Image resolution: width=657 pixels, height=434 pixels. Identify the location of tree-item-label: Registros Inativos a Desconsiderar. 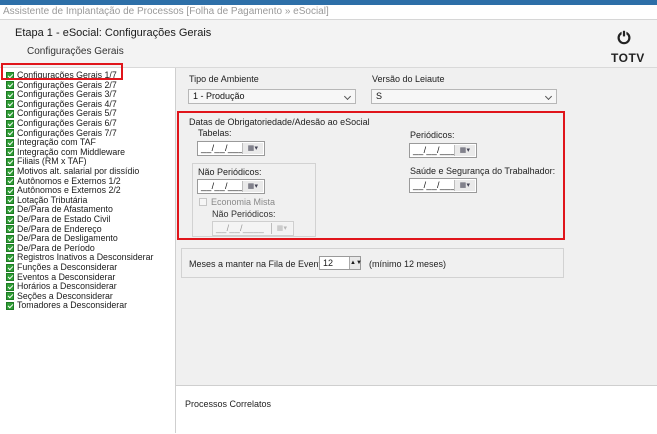
(85, 257).